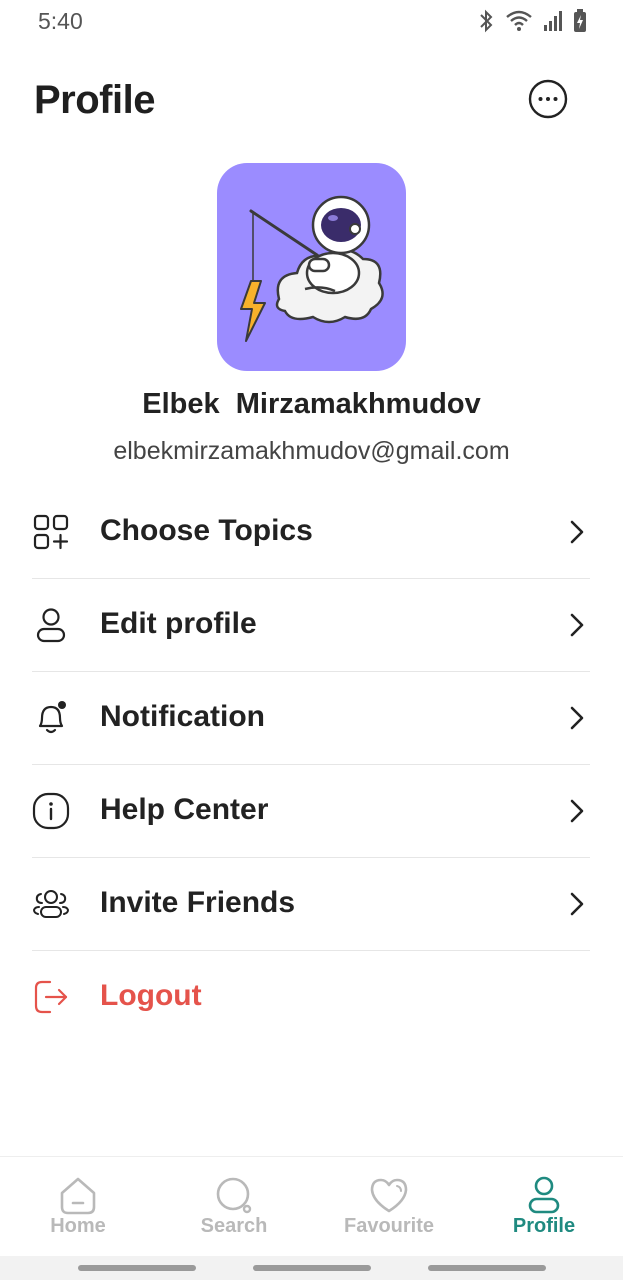  What do you see at coordinates (311, 451) in the screenshot?
I see `user-email: elbekmirzamakhmudov@gmail.com` at bounding box center [311, 451].